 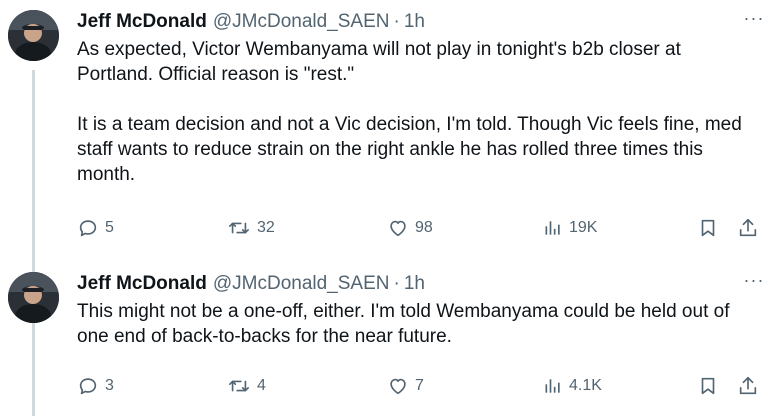 What do you see at coordinates (251, 228) in the screenshot?
I see `repost-button: 32` at bounding box center [251, 228].